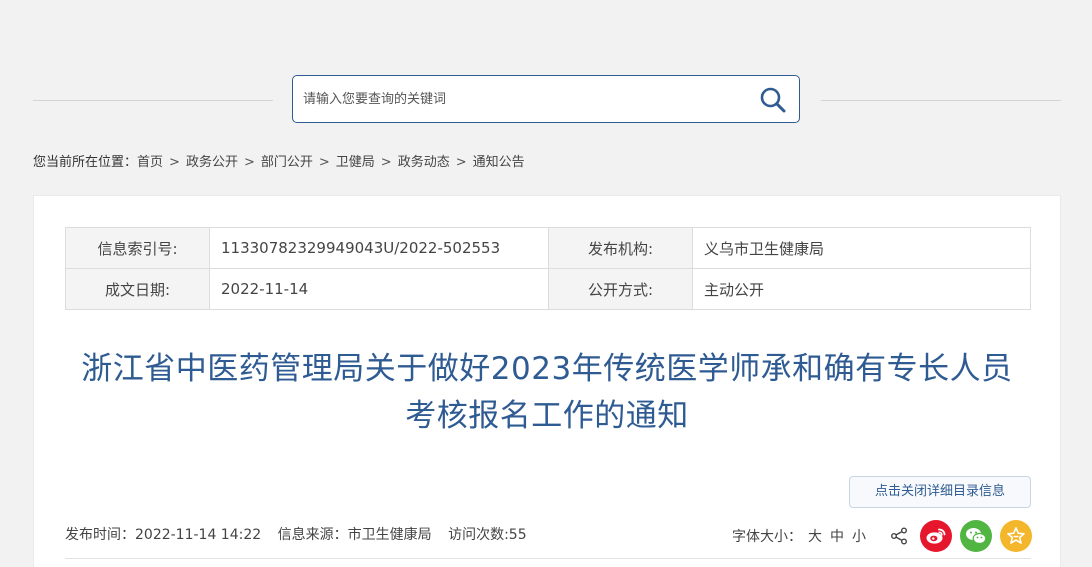 This screenshot has height=567, width=1092. I want to click on wechat-glyph, so click(976, 536).